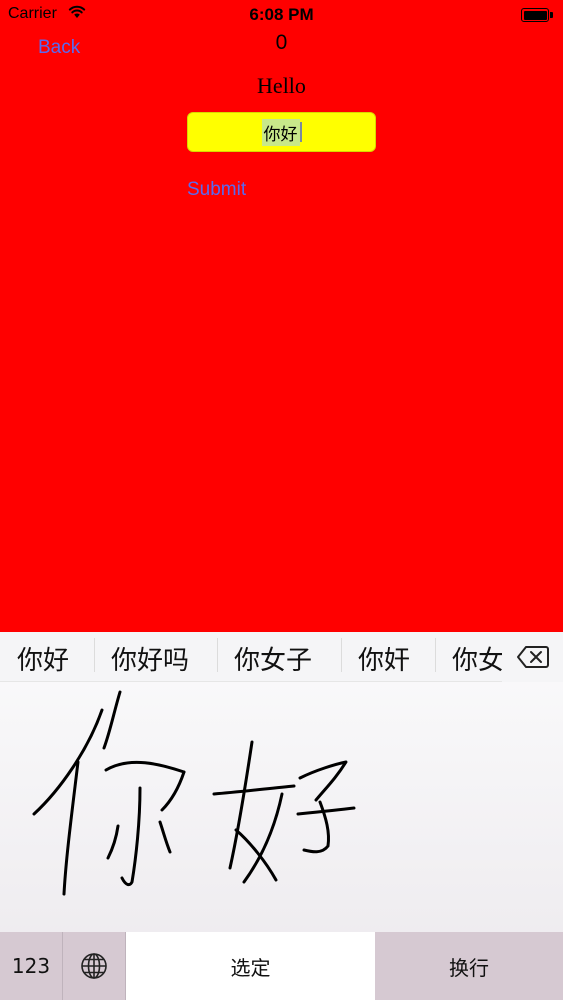  I want to click on delete-key, so click(532, 657).